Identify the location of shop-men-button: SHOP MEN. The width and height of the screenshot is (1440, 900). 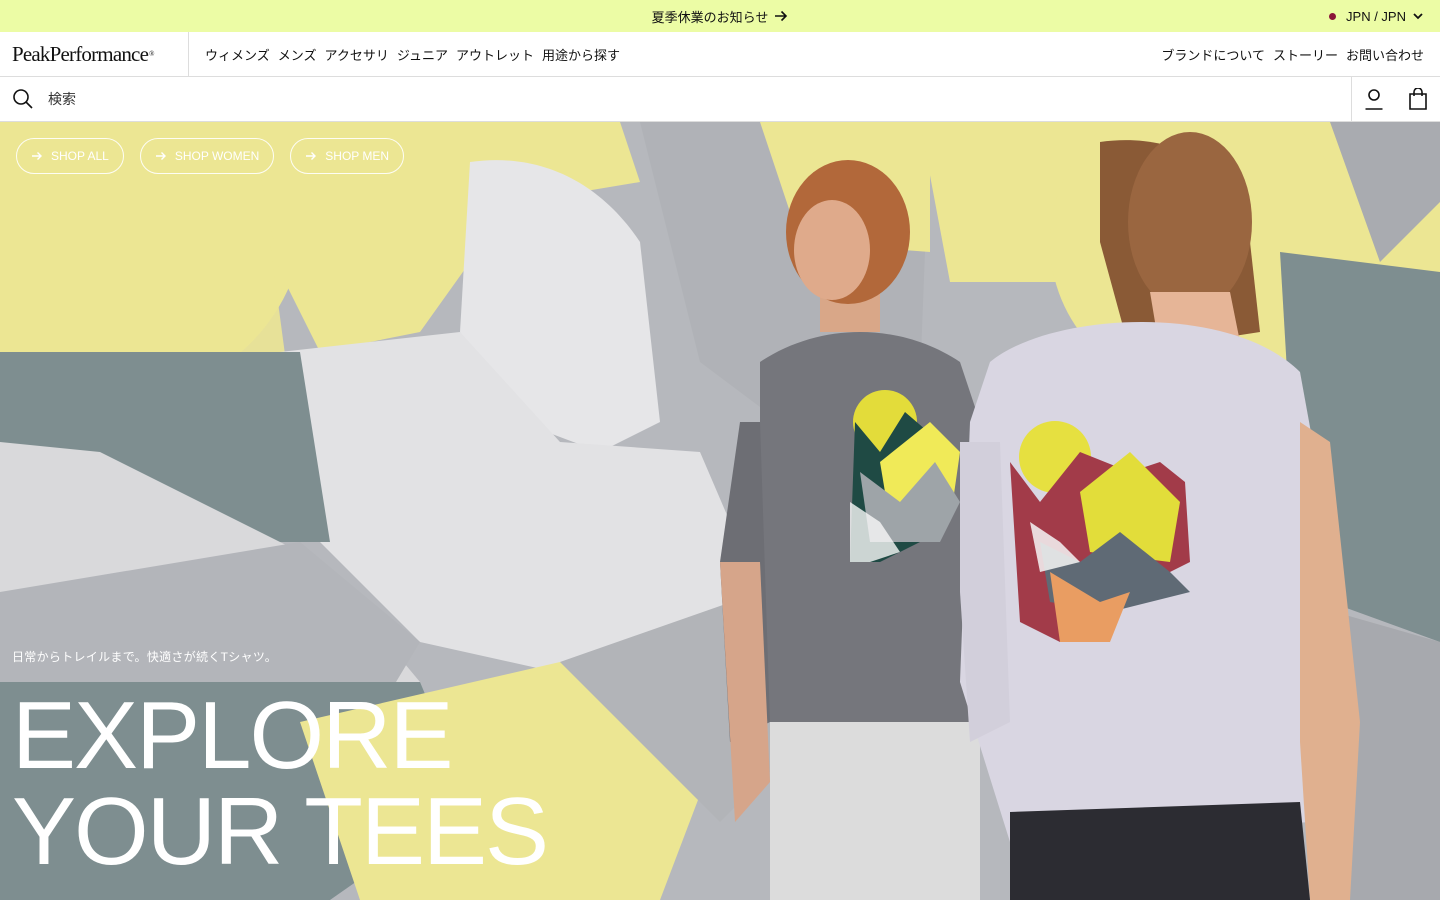
(347, 156).